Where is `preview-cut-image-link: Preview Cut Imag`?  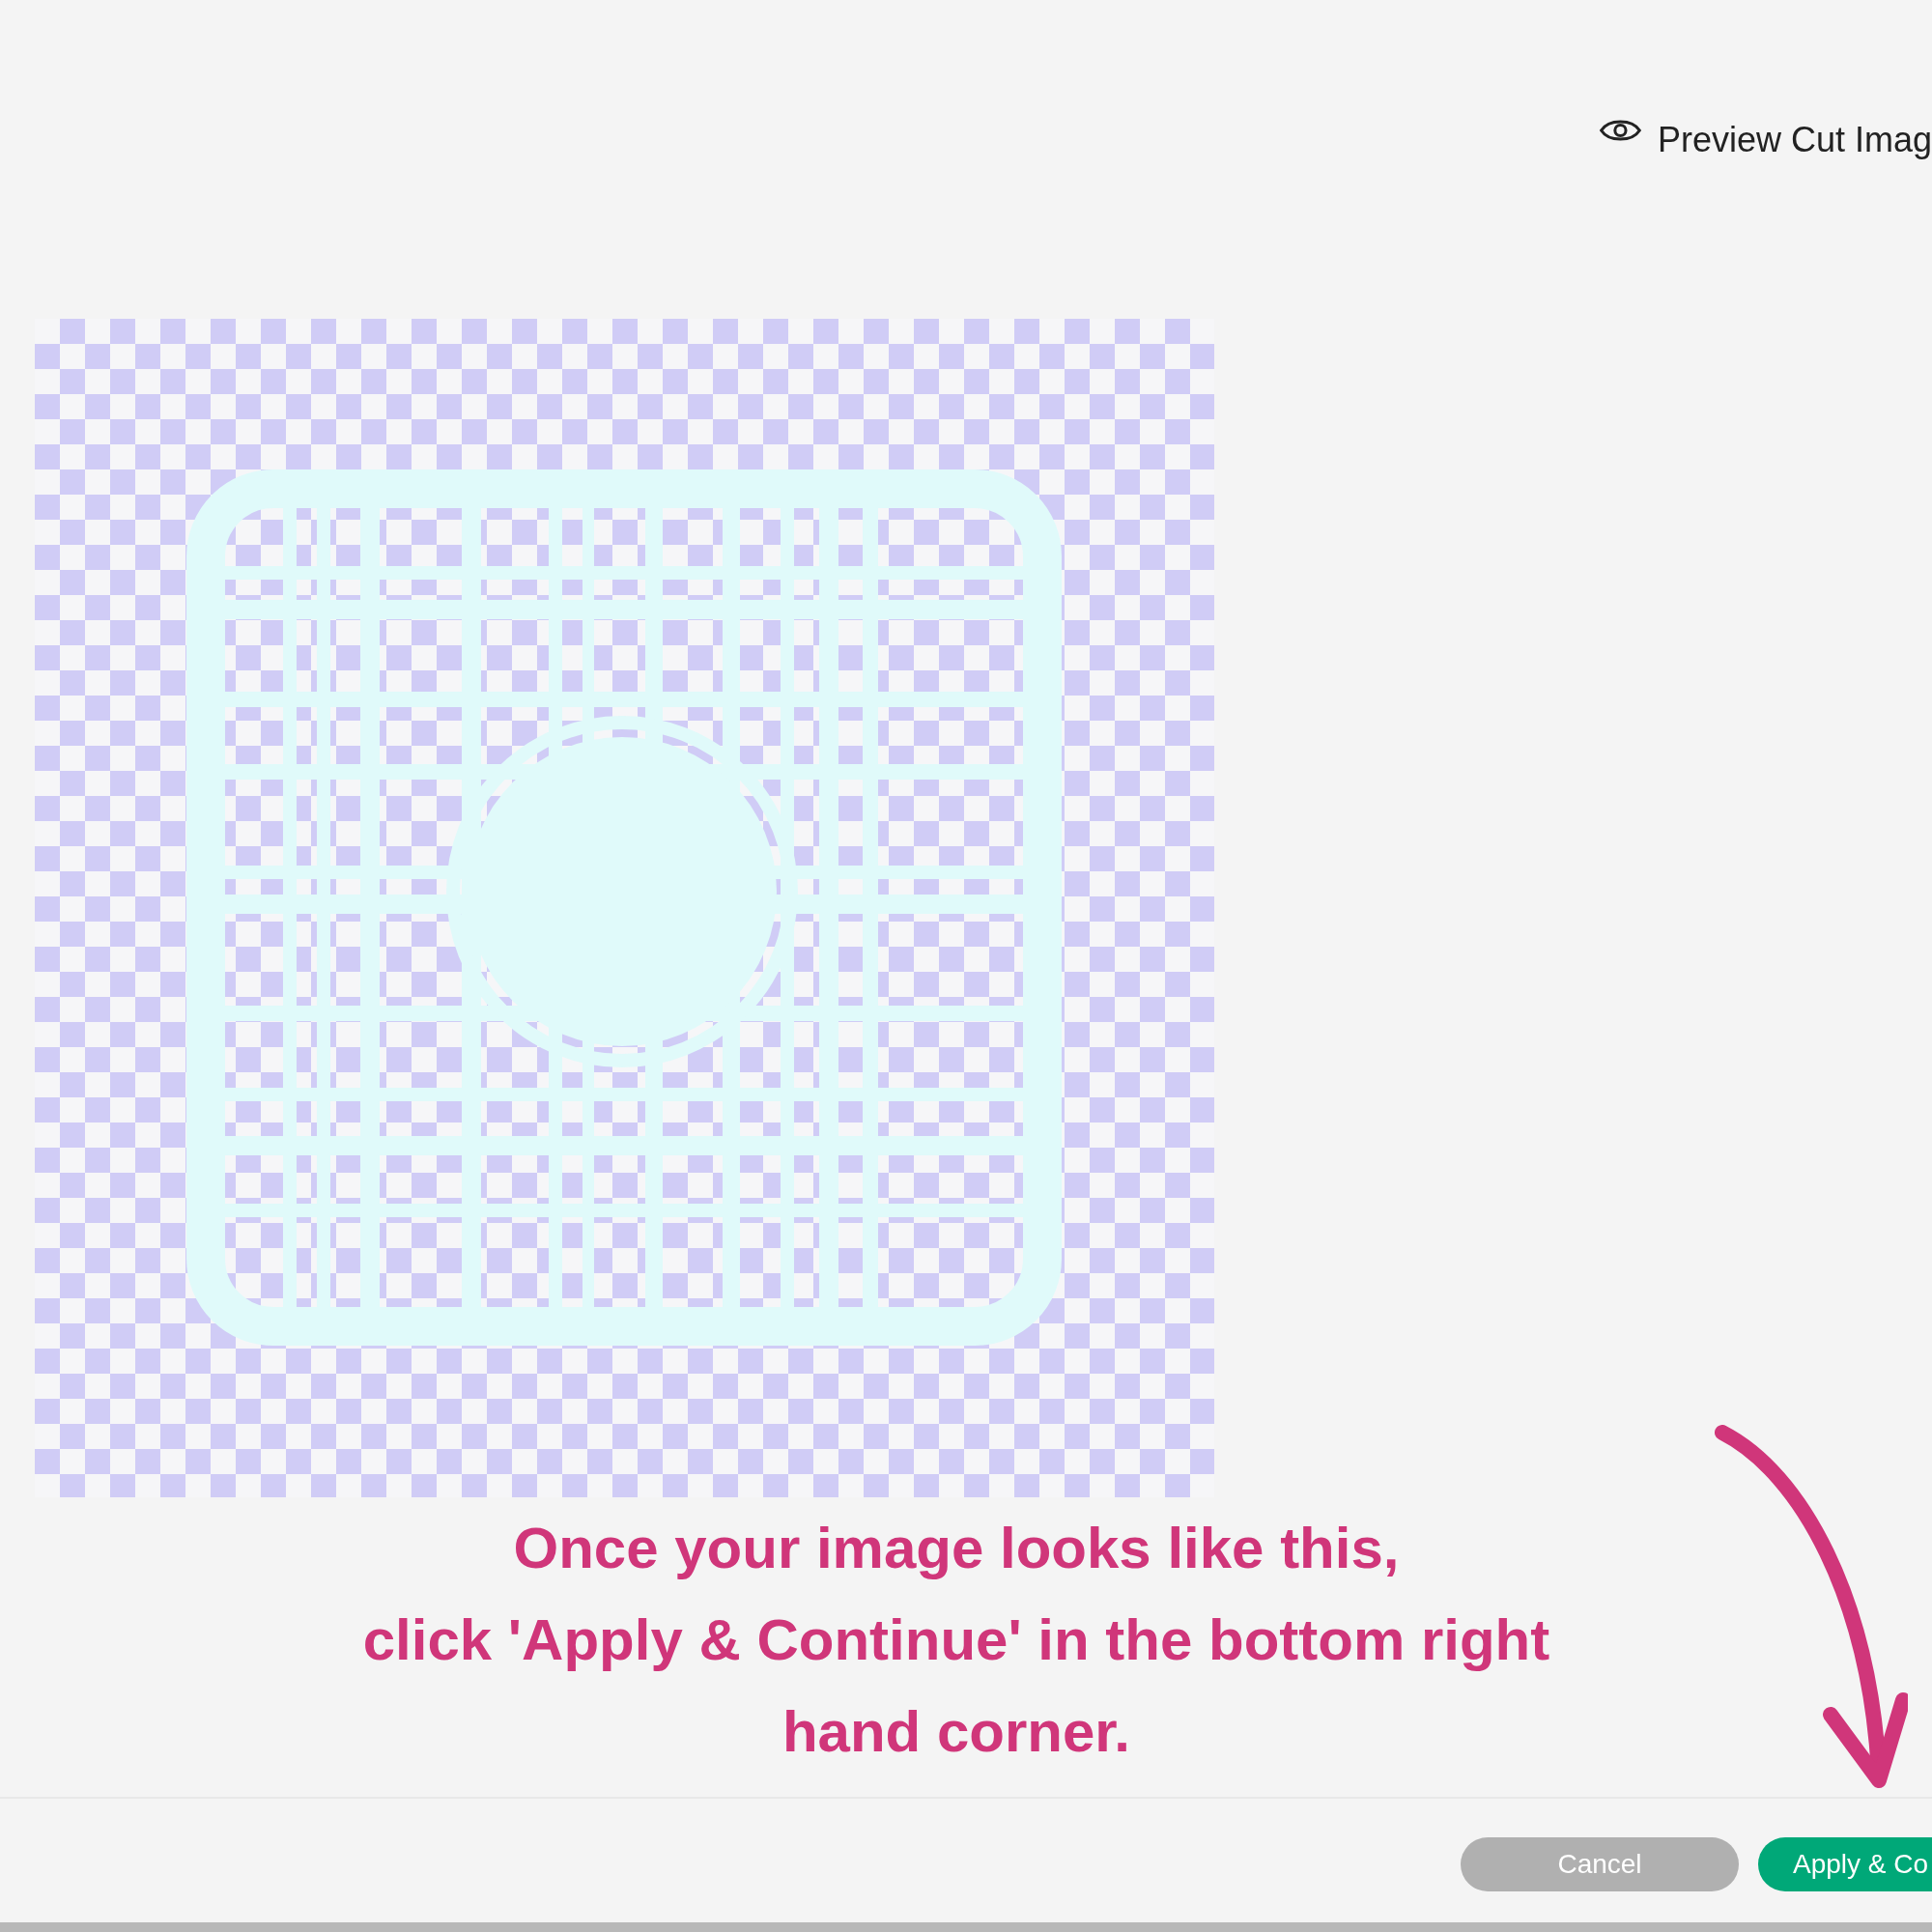 preview-cut-image-link: Preview Cut Imag is located at coordinates (1794, 140).